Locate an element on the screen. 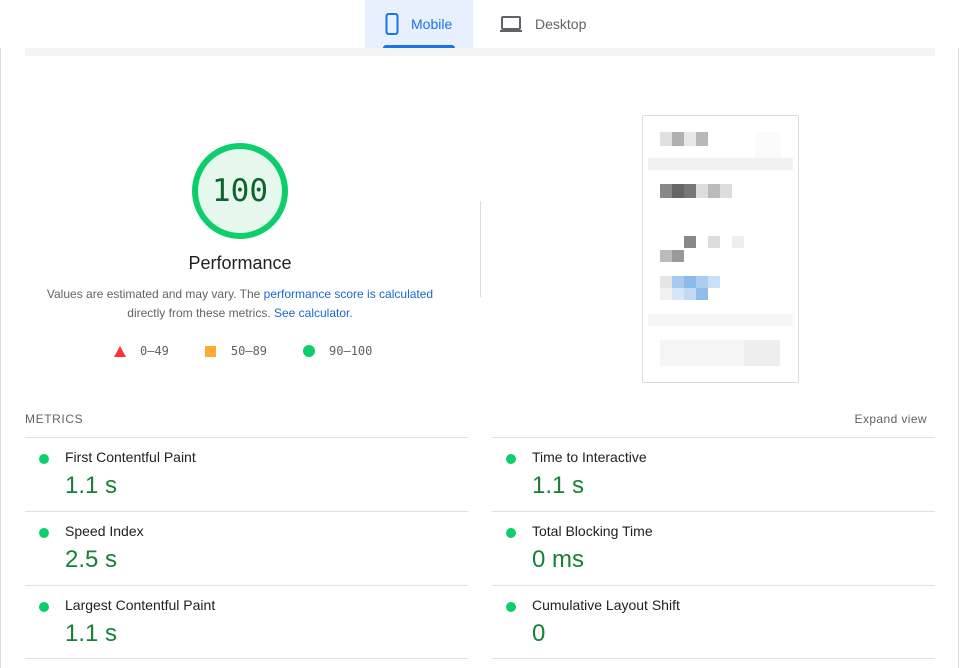 Image resolution: width=961 pixels, height=668 pixels. expand-view-toggle: Expand view is located at coordinates (891, 419).